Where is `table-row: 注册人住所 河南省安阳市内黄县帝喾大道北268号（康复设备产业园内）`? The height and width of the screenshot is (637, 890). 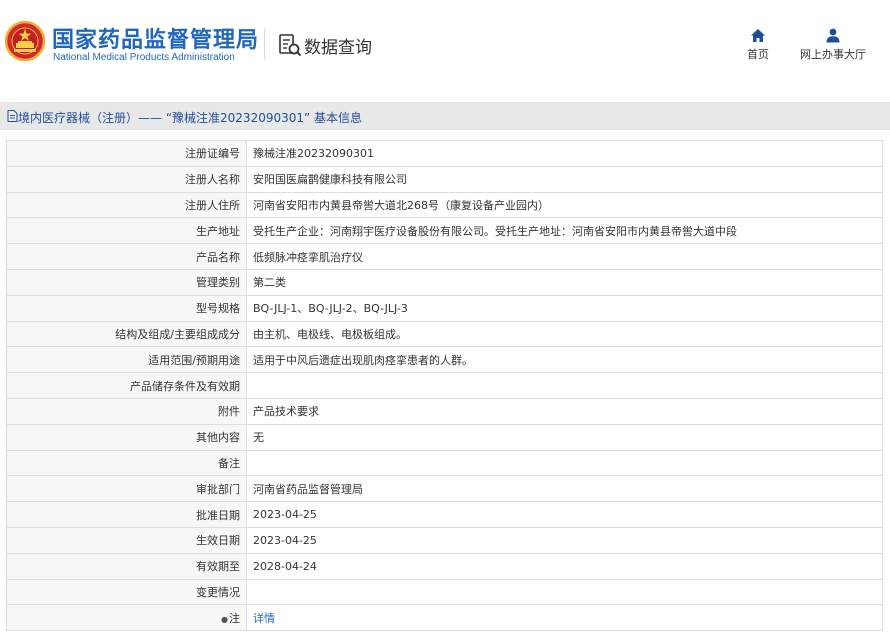 table-row: 注册人住所 河南省安阳市内黄县帝喾大道北268号（康复设备产业园内） is located at coordinates (444, 205).